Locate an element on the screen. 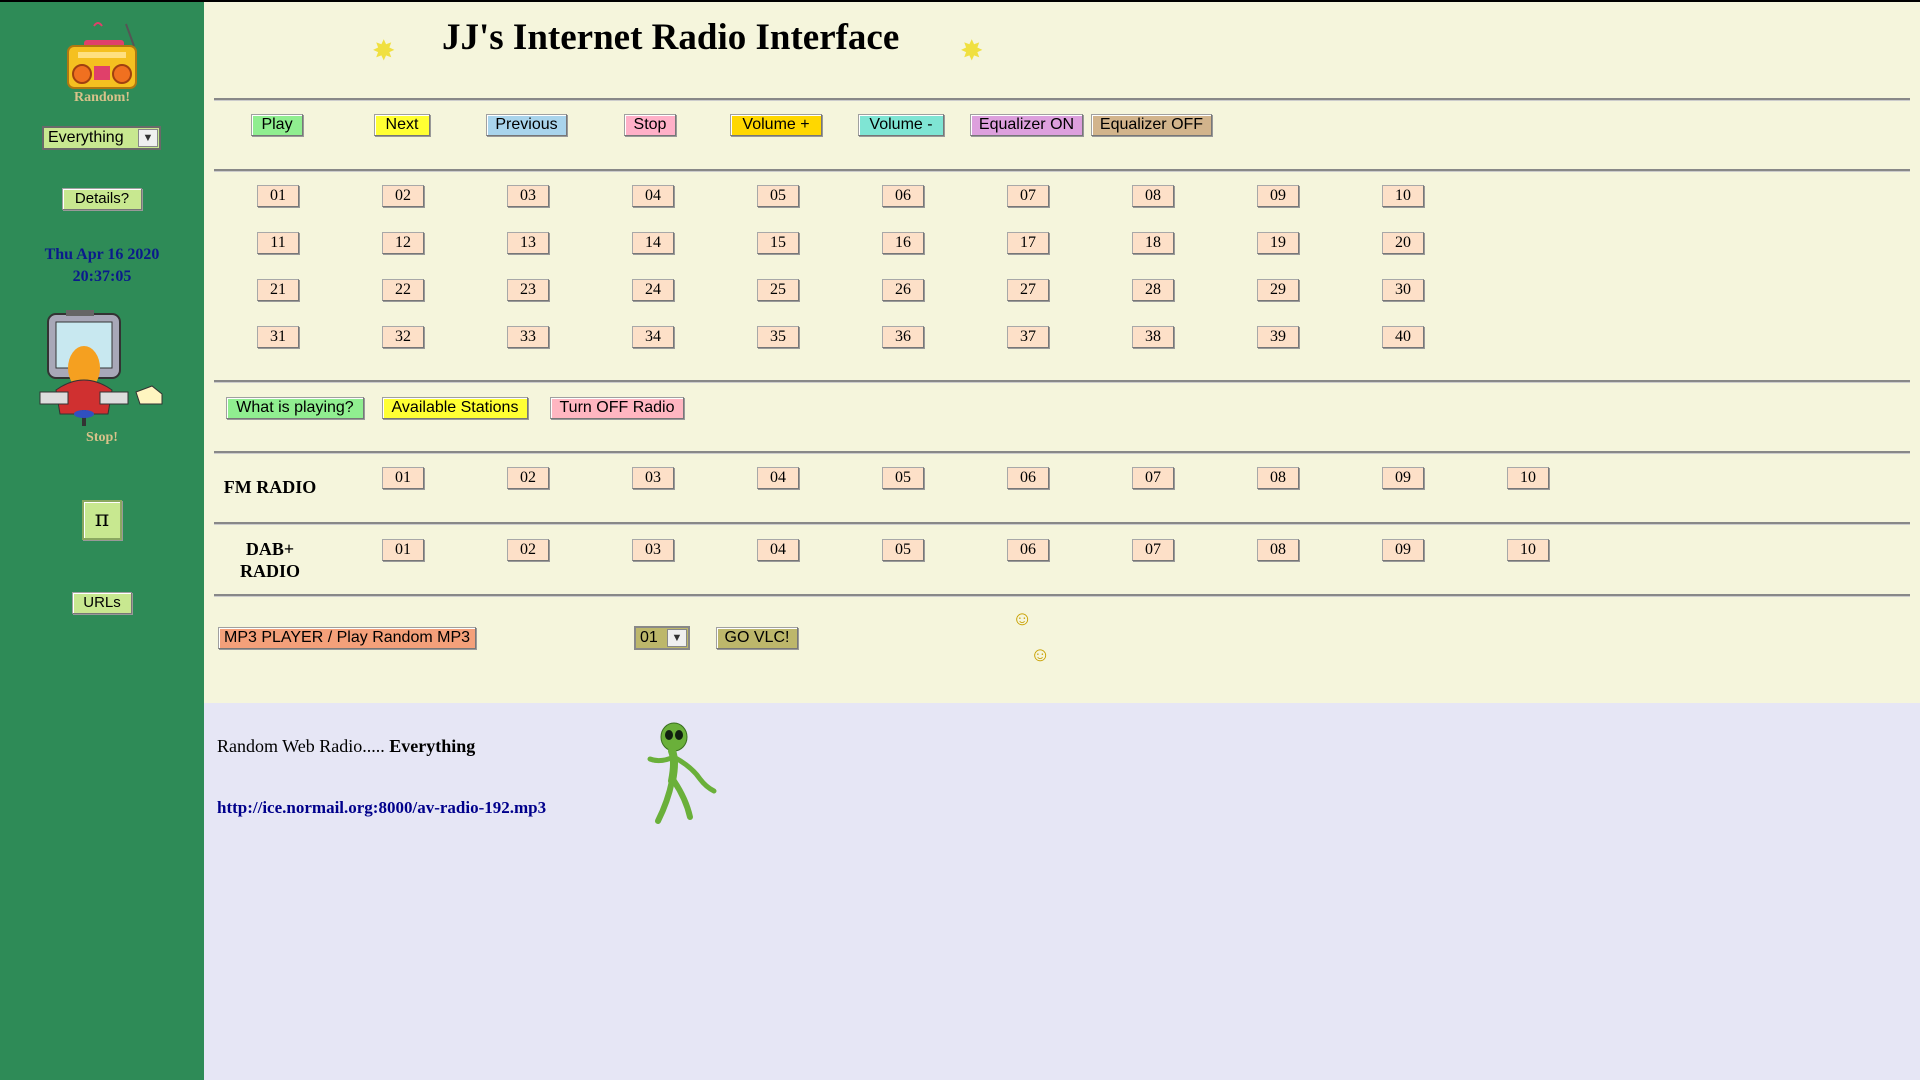 The image size is (1920, 1080). date-text: Thu Apr 16 2020 is located at coordinates (102, 254).